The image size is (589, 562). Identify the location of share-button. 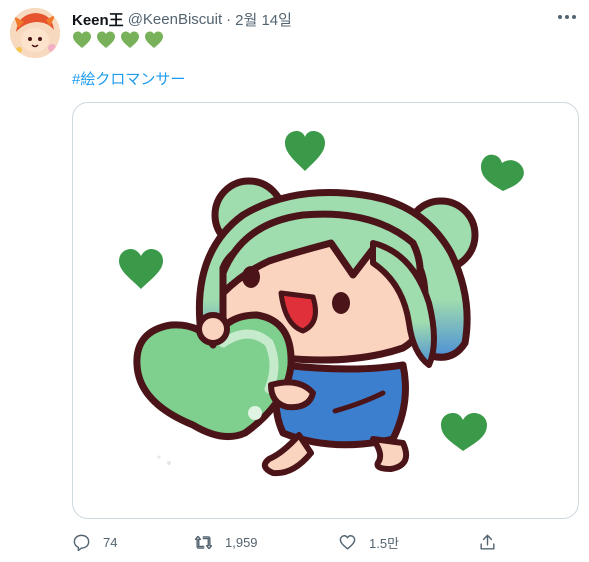
(487, 542).